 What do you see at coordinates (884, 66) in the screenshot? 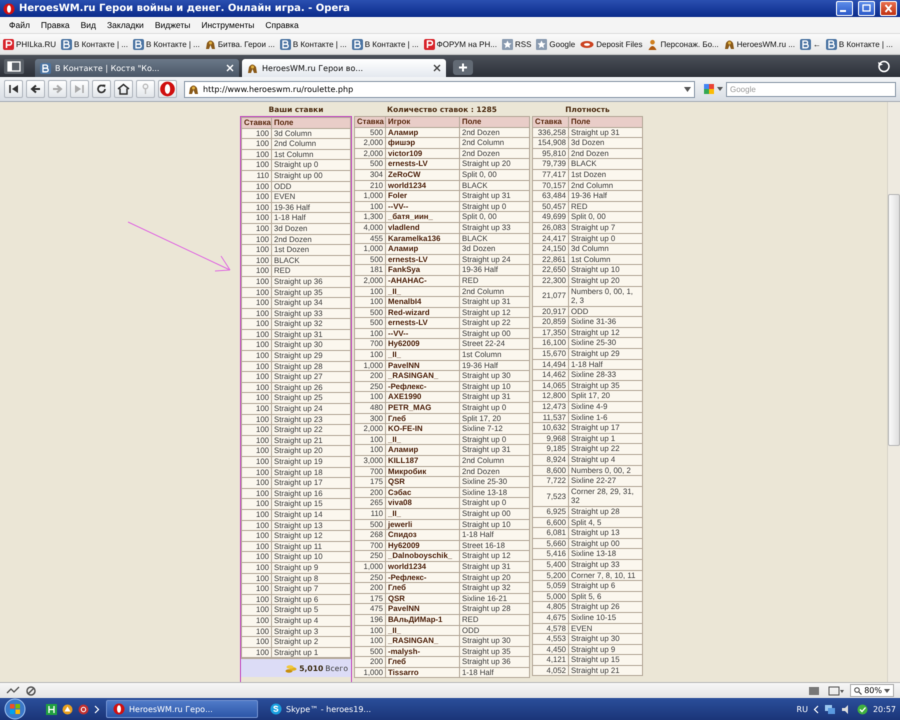
I see `undo-icon` at bounding box center [884, 66].